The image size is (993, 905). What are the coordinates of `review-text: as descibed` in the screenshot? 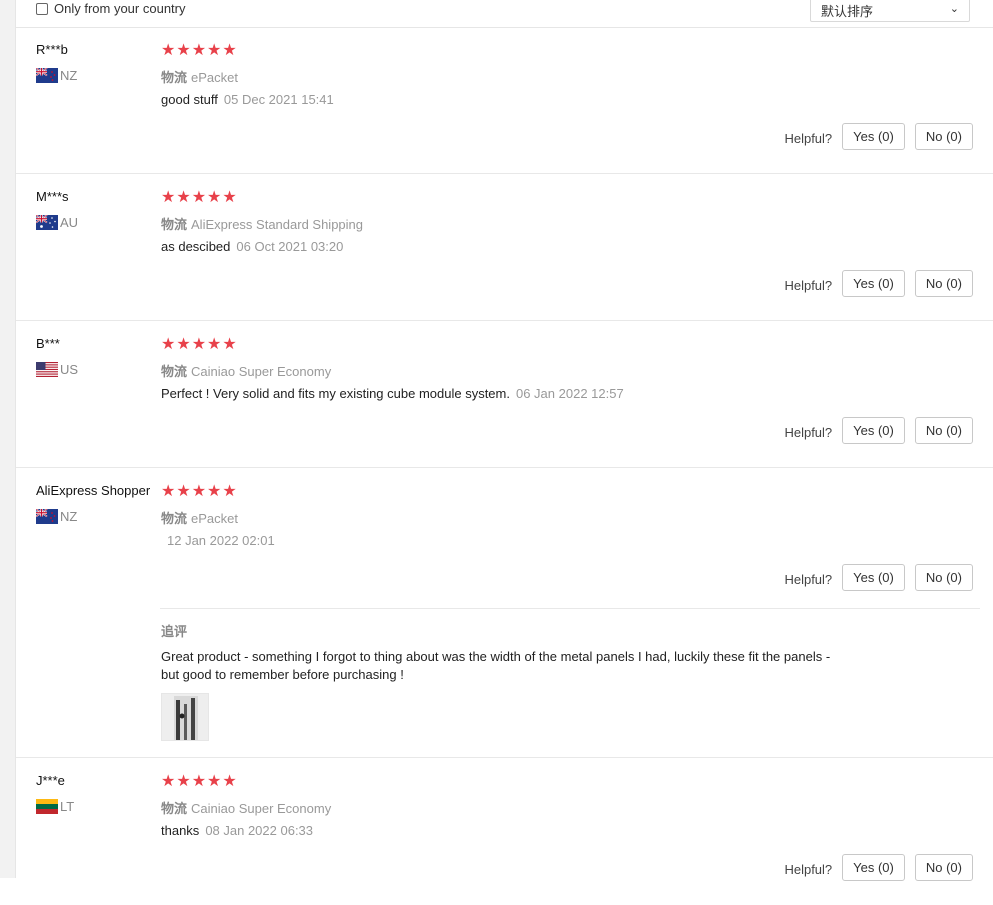 It's located at (196, 246).